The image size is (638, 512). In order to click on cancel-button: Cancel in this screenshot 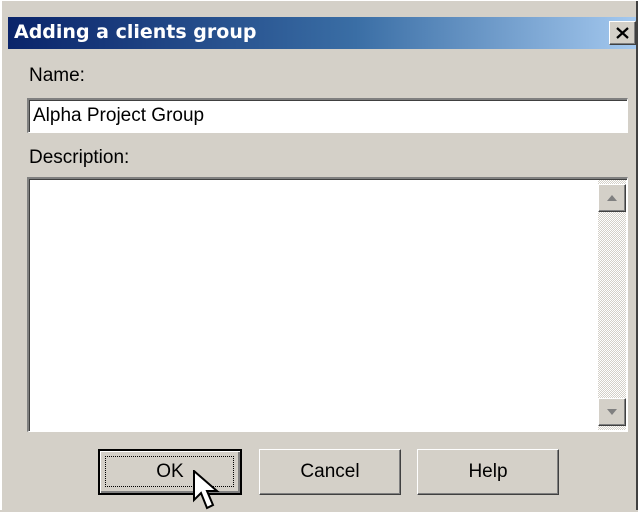, I will do `click(330, 472)`.